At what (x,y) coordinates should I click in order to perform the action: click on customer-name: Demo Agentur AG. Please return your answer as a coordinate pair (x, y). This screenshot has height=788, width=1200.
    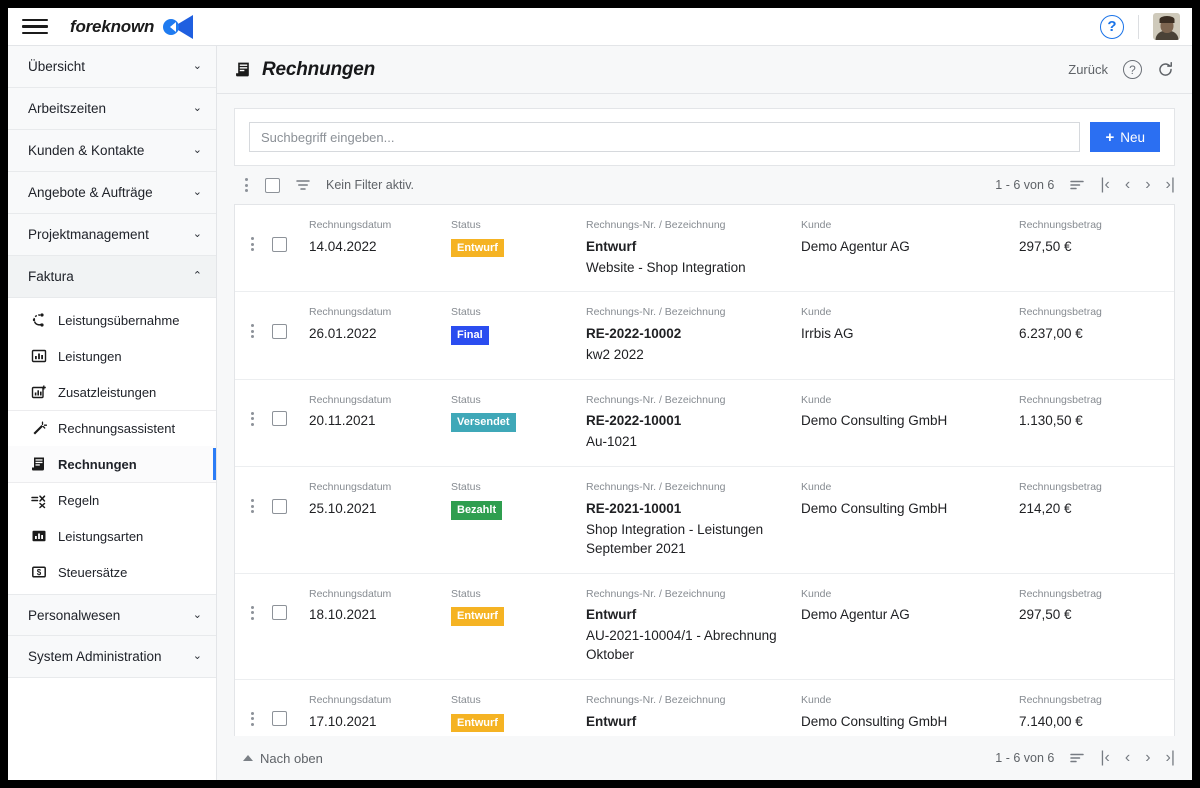
    Looking at the image, I should click on (855, 246).